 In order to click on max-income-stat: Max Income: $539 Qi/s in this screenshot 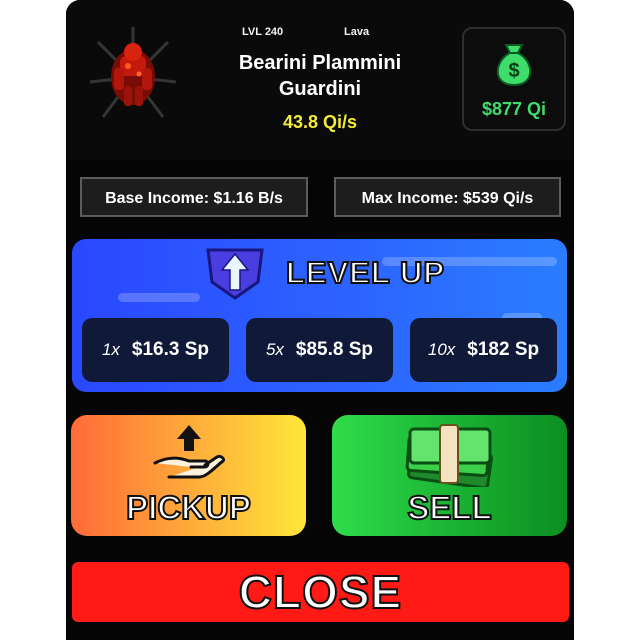, I will do `click(447, 197)`.